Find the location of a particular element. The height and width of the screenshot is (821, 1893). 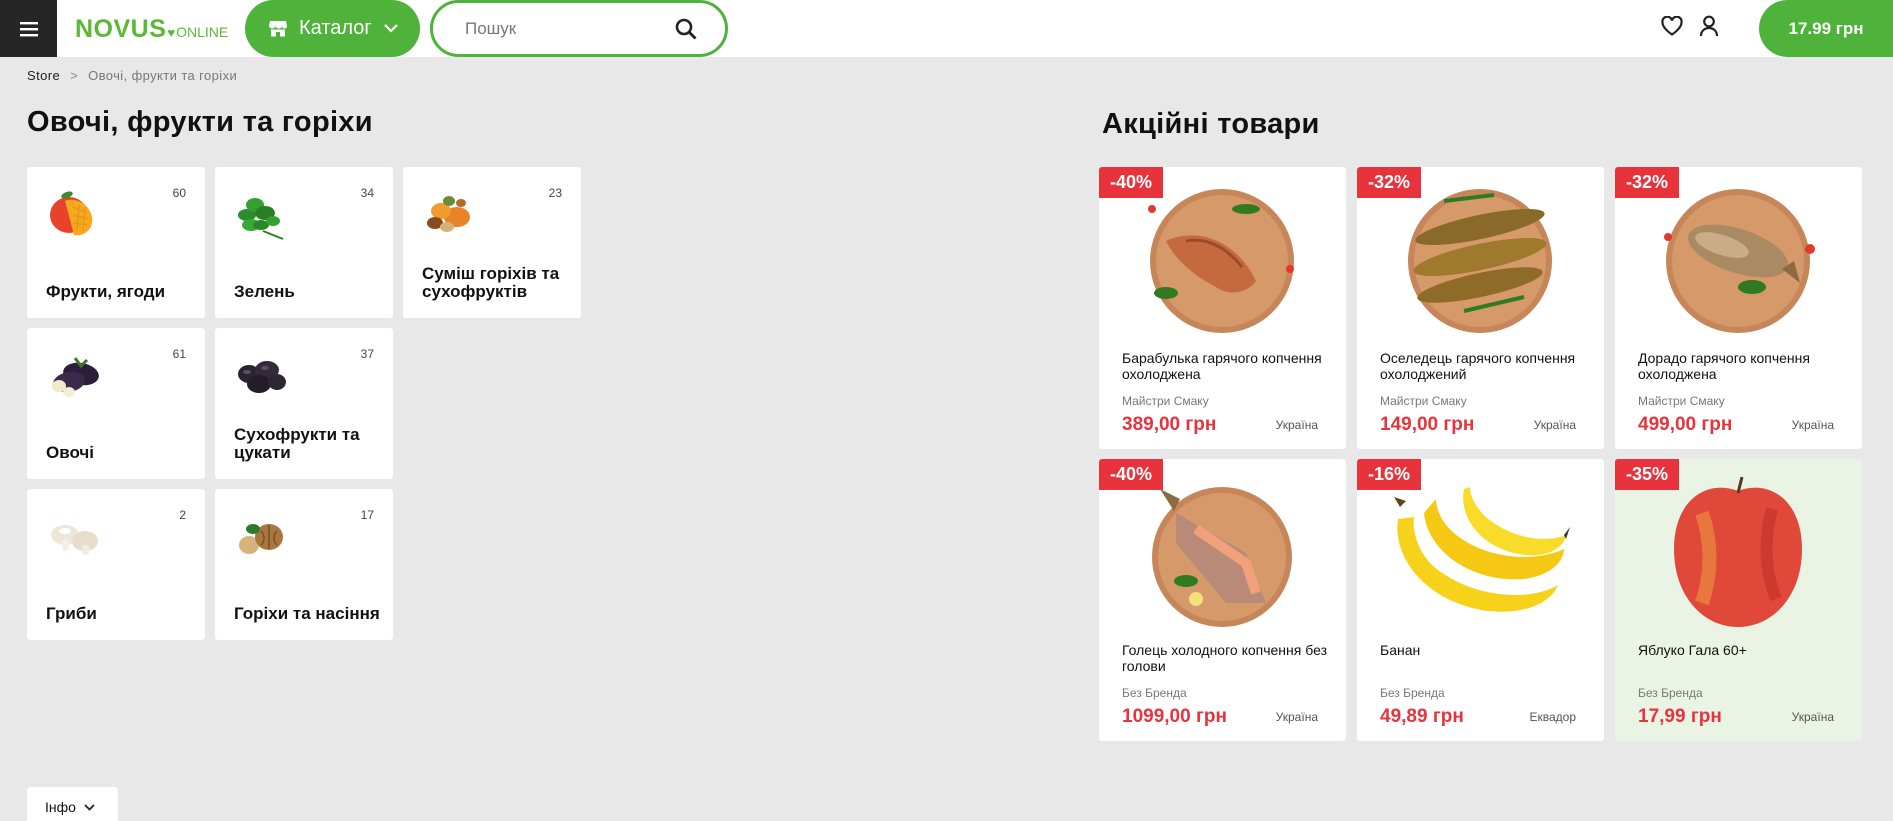

breadcrumb: Store > Овочі, фрукти та горіхи is located at coordinates (132, 75).